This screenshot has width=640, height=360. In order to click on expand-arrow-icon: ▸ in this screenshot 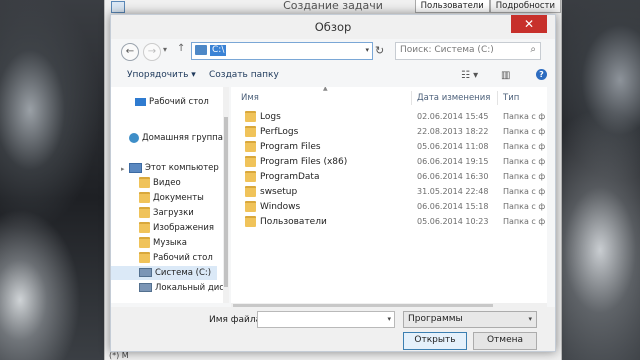, I will do `click(123, 169)`.